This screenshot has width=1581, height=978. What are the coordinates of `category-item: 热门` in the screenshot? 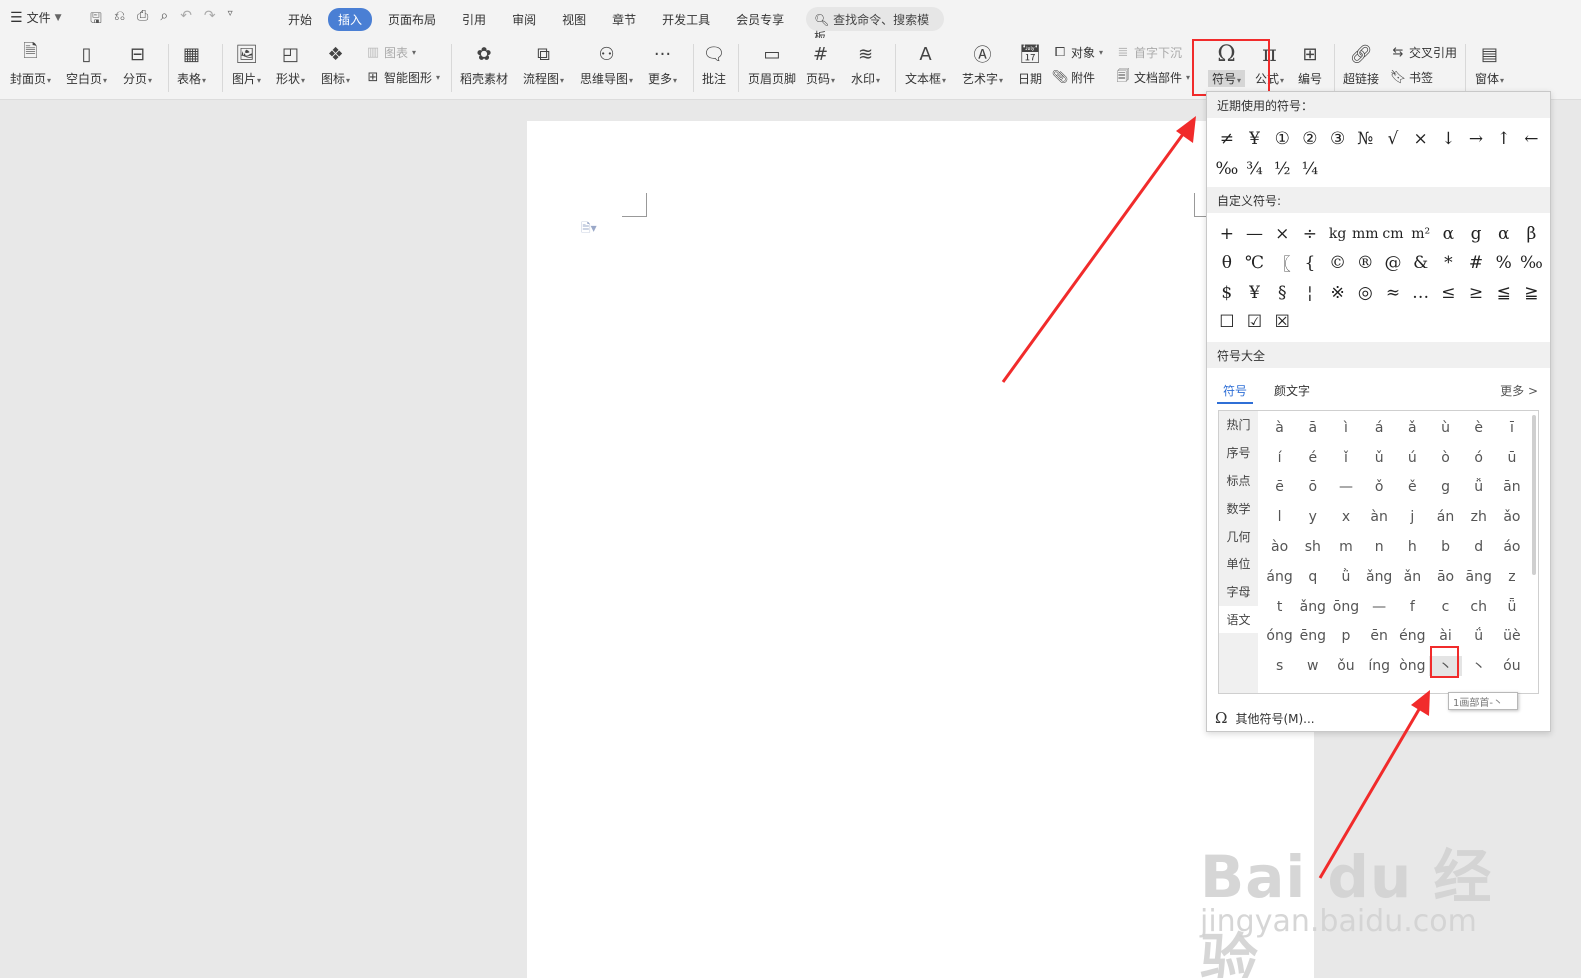 It's located at (1238, 425).